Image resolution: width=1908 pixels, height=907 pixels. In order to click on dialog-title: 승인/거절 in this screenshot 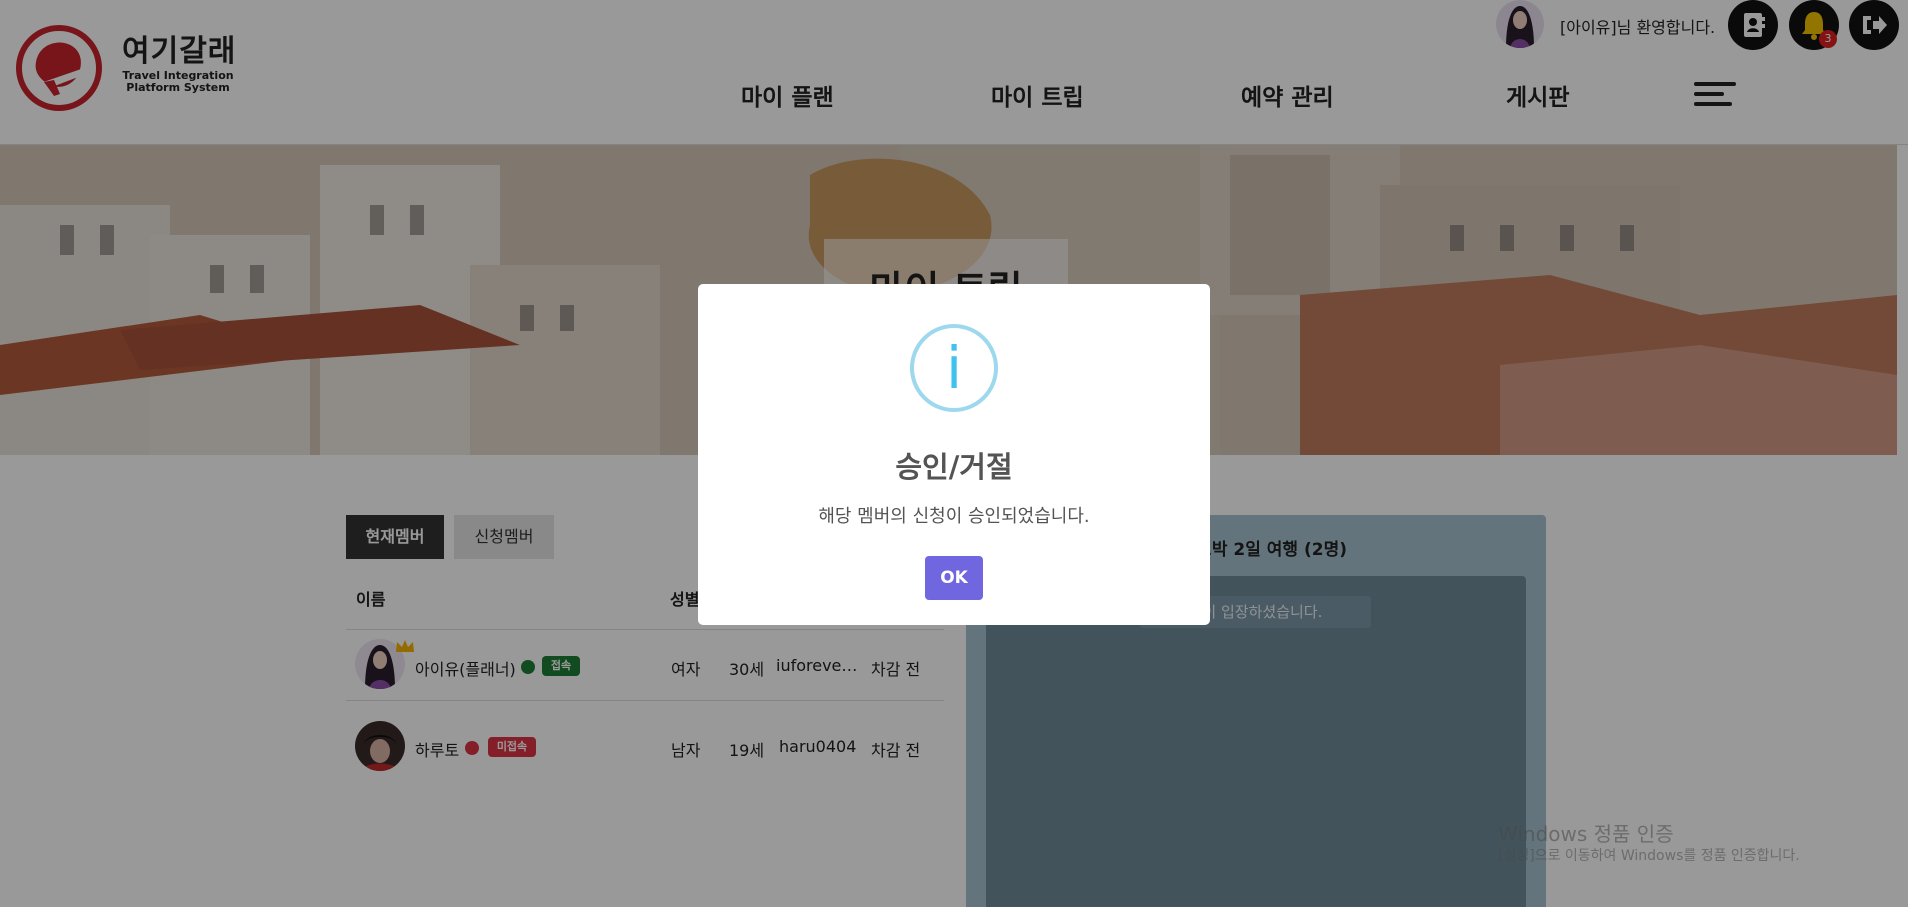, I will do `click(954, 467)`.